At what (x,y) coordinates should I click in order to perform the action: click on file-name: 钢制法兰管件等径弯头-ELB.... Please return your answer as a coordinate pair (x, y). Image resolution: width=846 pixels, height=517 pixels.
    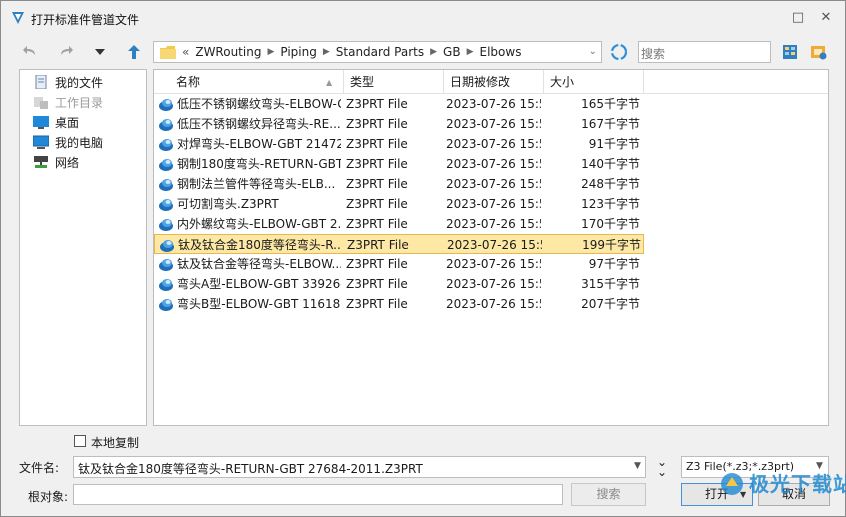
    Looking at the image, I should click on (256, 184).